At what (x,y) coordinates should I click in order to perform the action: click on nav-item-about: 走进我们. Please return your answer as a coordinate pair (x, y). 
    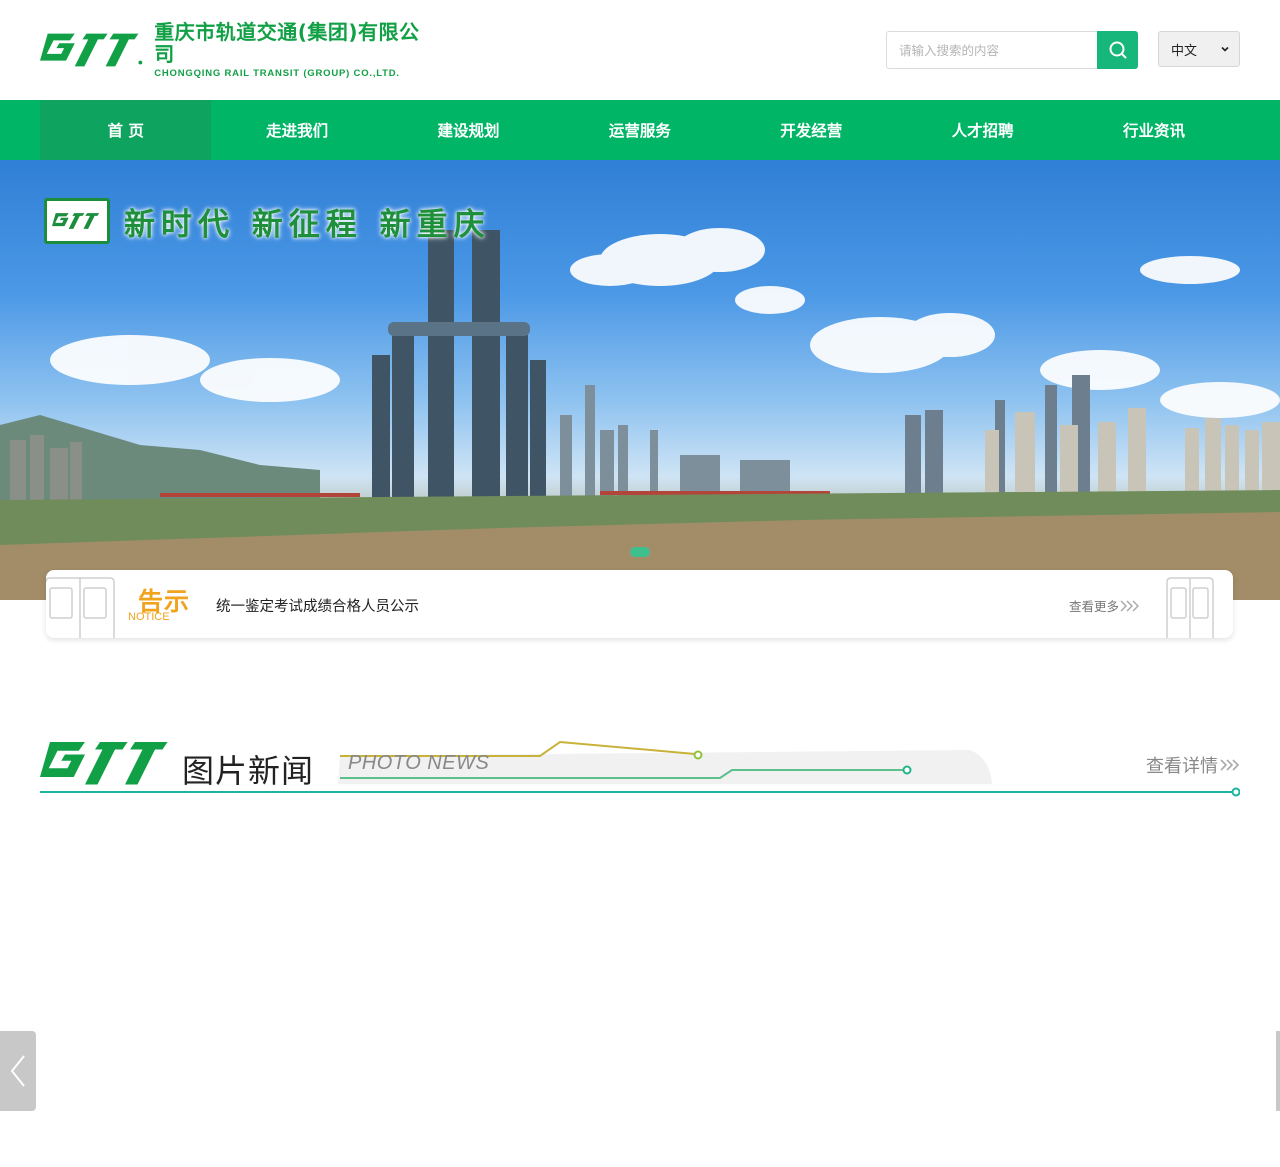
    Looking at the image, I should click on (296, 130).